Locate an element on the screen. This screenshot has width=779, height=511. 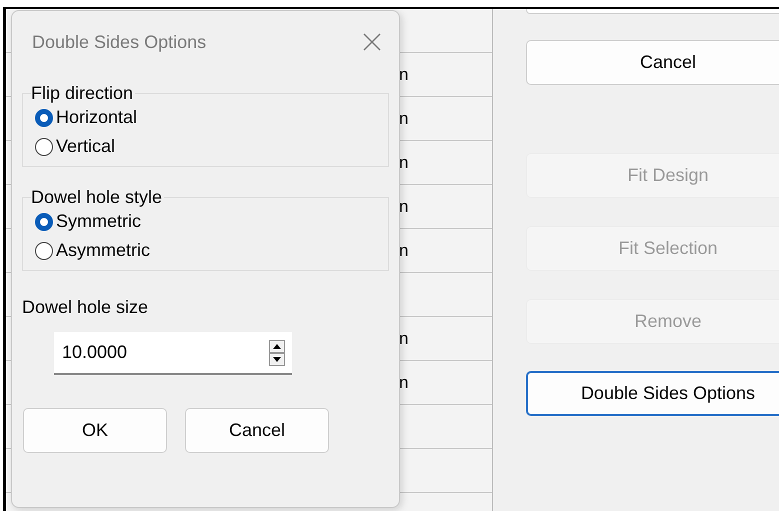
radio-option: Symmetric is located at coordinates (211, 221).